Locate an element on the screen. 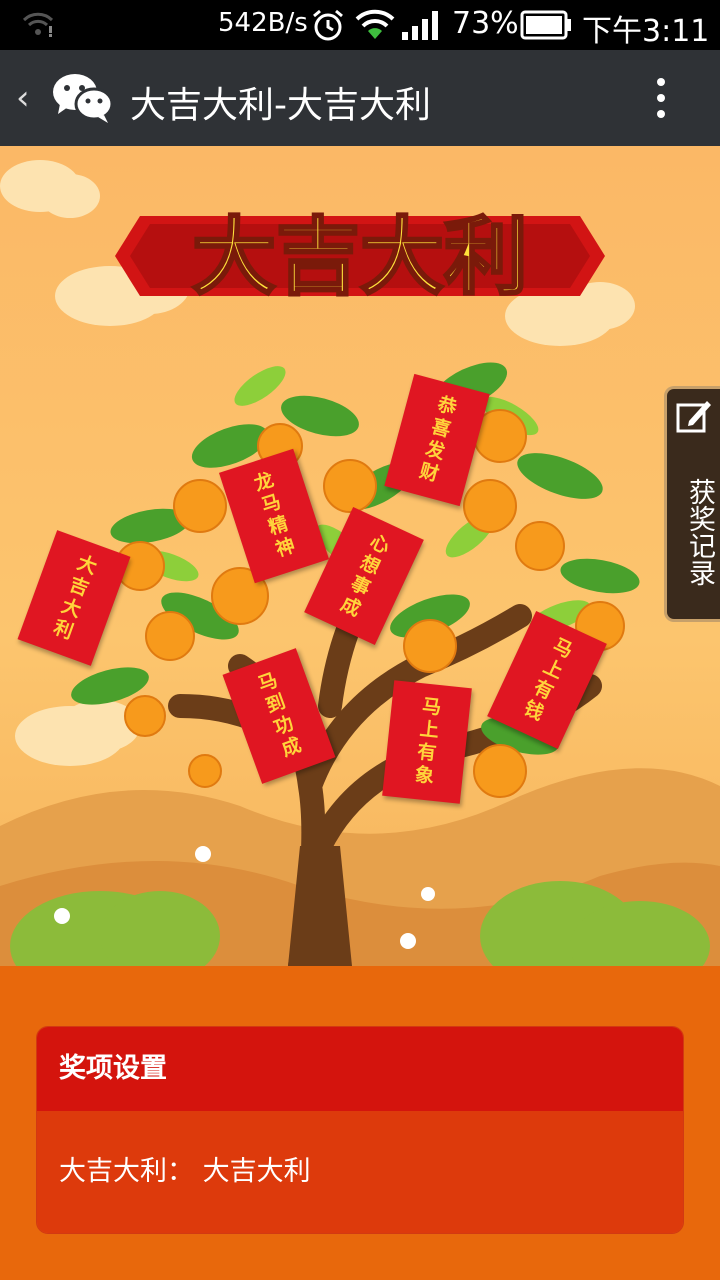  title-bar: ‹ 大吉大利-大吉大利 is located at coordinates (360, 98).